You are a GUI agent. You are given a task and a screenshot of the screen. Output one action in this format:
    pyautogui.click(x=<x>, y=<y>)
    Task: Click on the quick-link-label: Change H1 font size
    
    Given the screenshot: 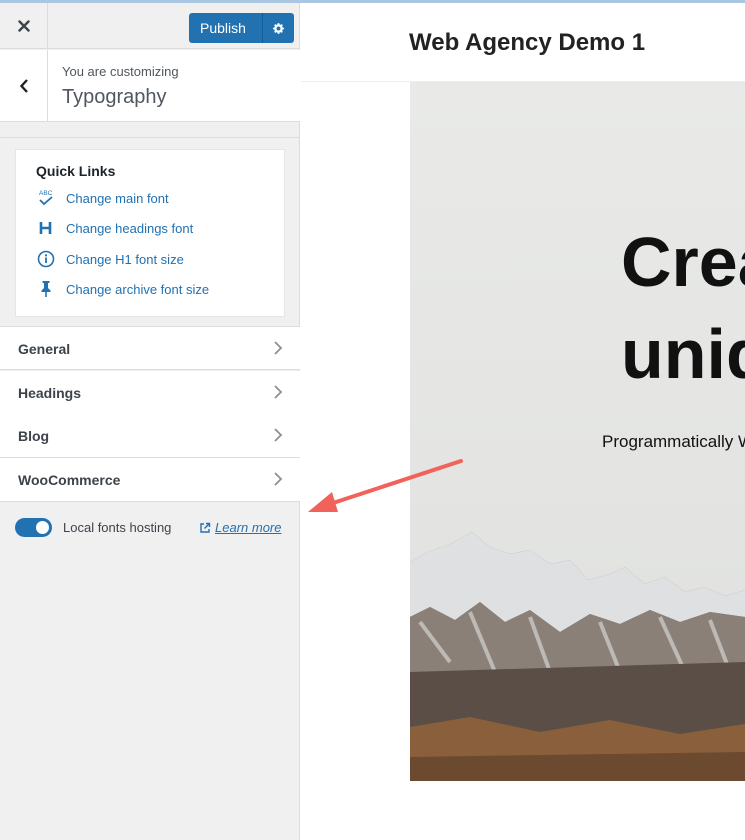 What is the action you would take?
    pyautogui.click(x=125, y=259)
    